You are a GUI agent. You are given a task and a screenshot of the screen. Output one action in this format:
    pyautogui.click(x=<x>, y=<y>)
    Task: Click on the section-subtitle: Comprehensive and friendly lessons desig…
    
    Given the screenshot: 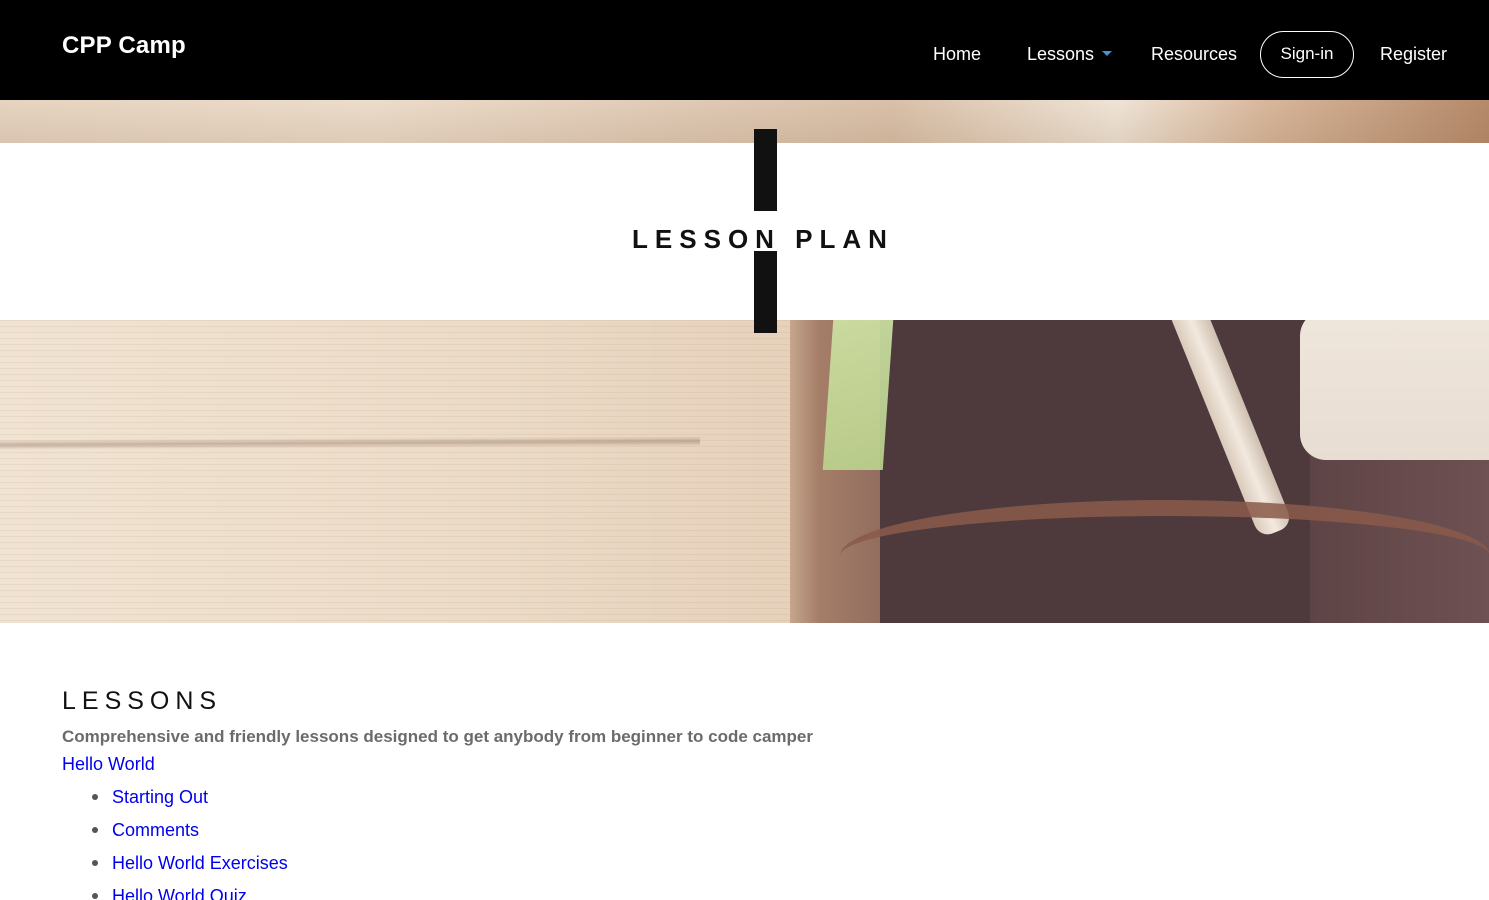 What is the action you would take?
    pyautogui.click(x=437, y=736)
    